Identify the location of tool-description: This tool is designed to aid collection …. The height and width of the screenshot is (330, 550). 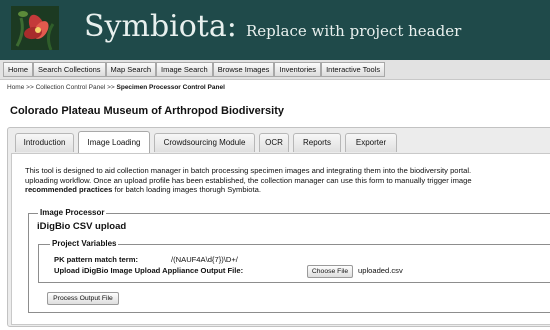
(287, 180).